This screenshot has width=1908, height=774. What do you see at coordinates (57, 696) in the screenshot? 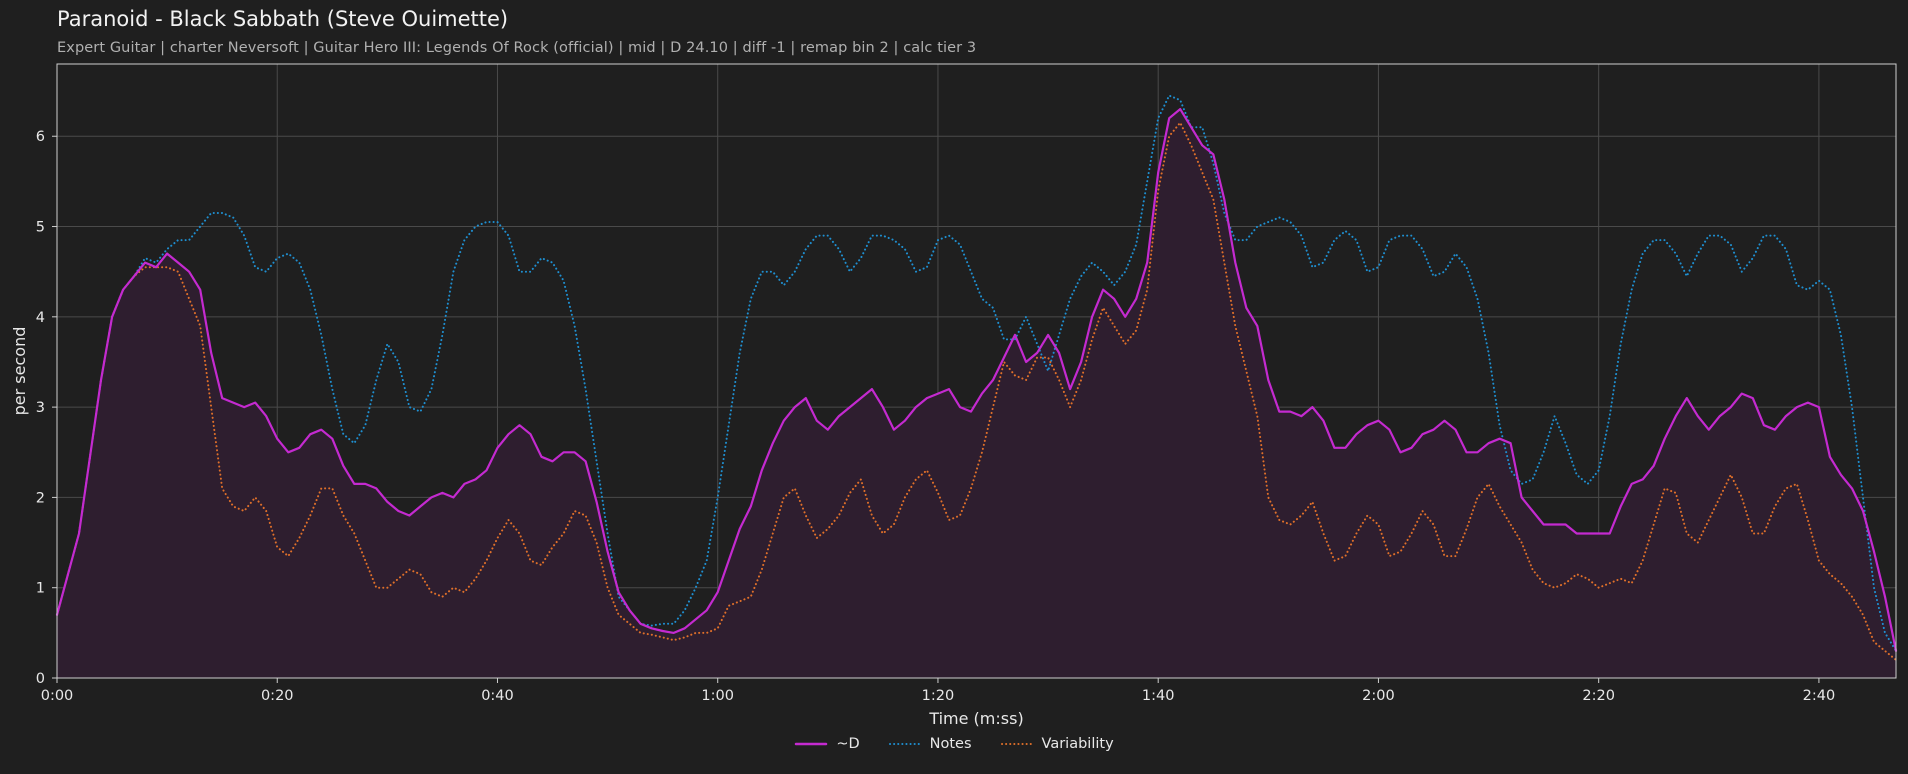
I see `x-tick-label: 0:00` at bounding box center [57, 696].